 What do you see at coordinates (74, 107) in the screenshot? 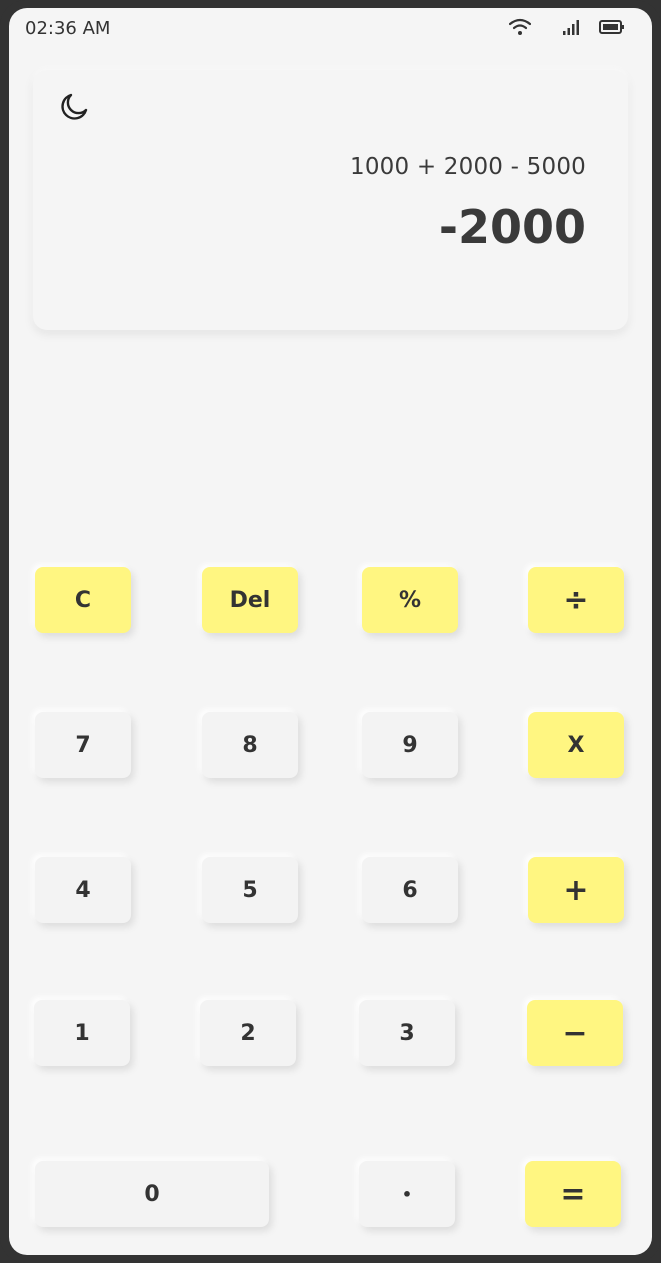
I see `moon-icon` at bounding box center [74, 107].